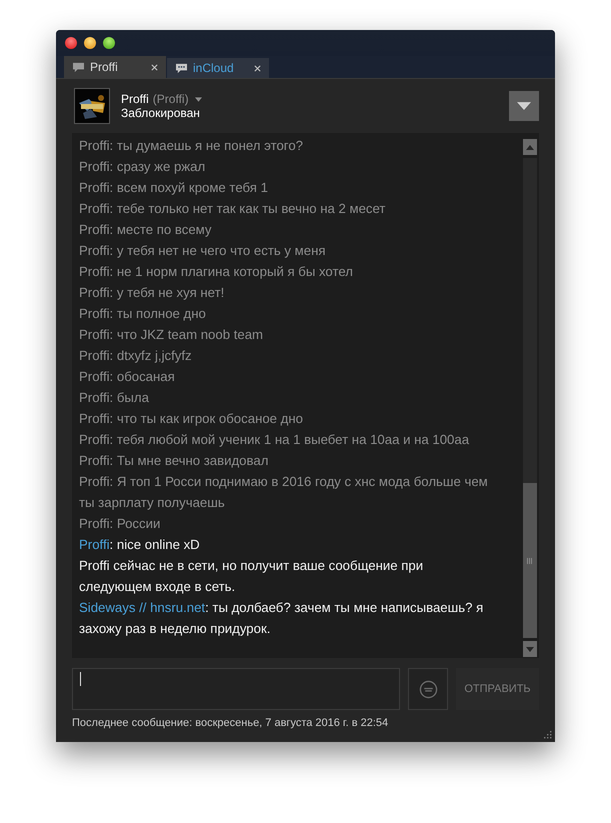 Image resolution: width=611 pixels, height=823 pixels. Describe the element at coordinates (284, 492) in the screenshot. I see `chat-message: Proffi: Я топ 1 Росси поднимаю в 2016 году с хнс мода больше чем ты зарплату получаешь` at that location.